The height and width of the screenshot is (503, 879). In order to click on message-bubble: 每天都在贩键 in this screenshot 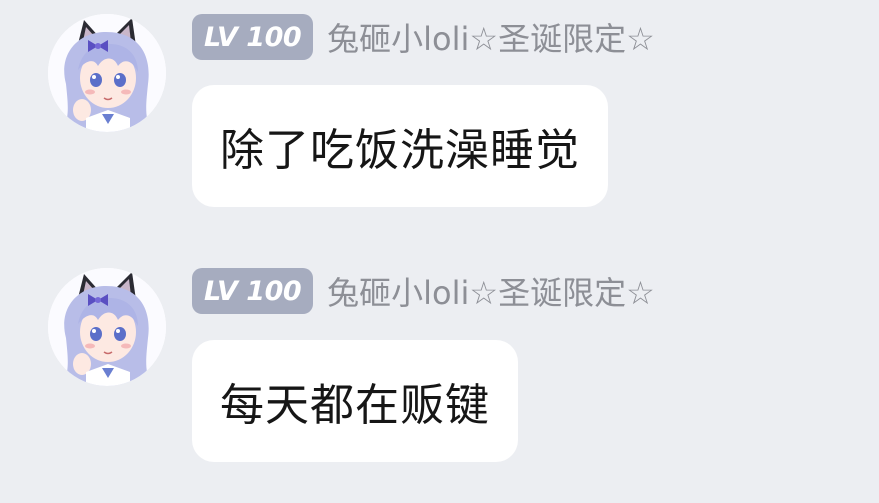, I will do `click(355, 401)`.